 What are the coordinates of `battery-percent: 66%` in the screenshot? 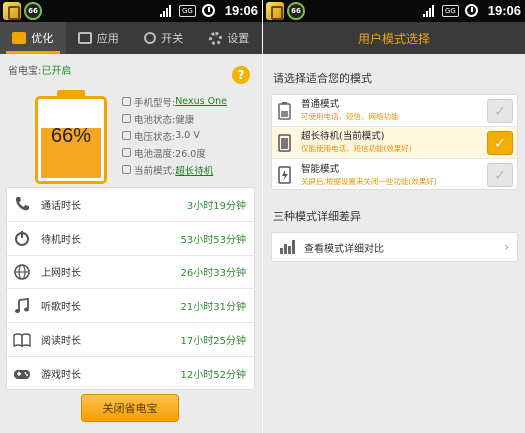 It's located at (71, 136).